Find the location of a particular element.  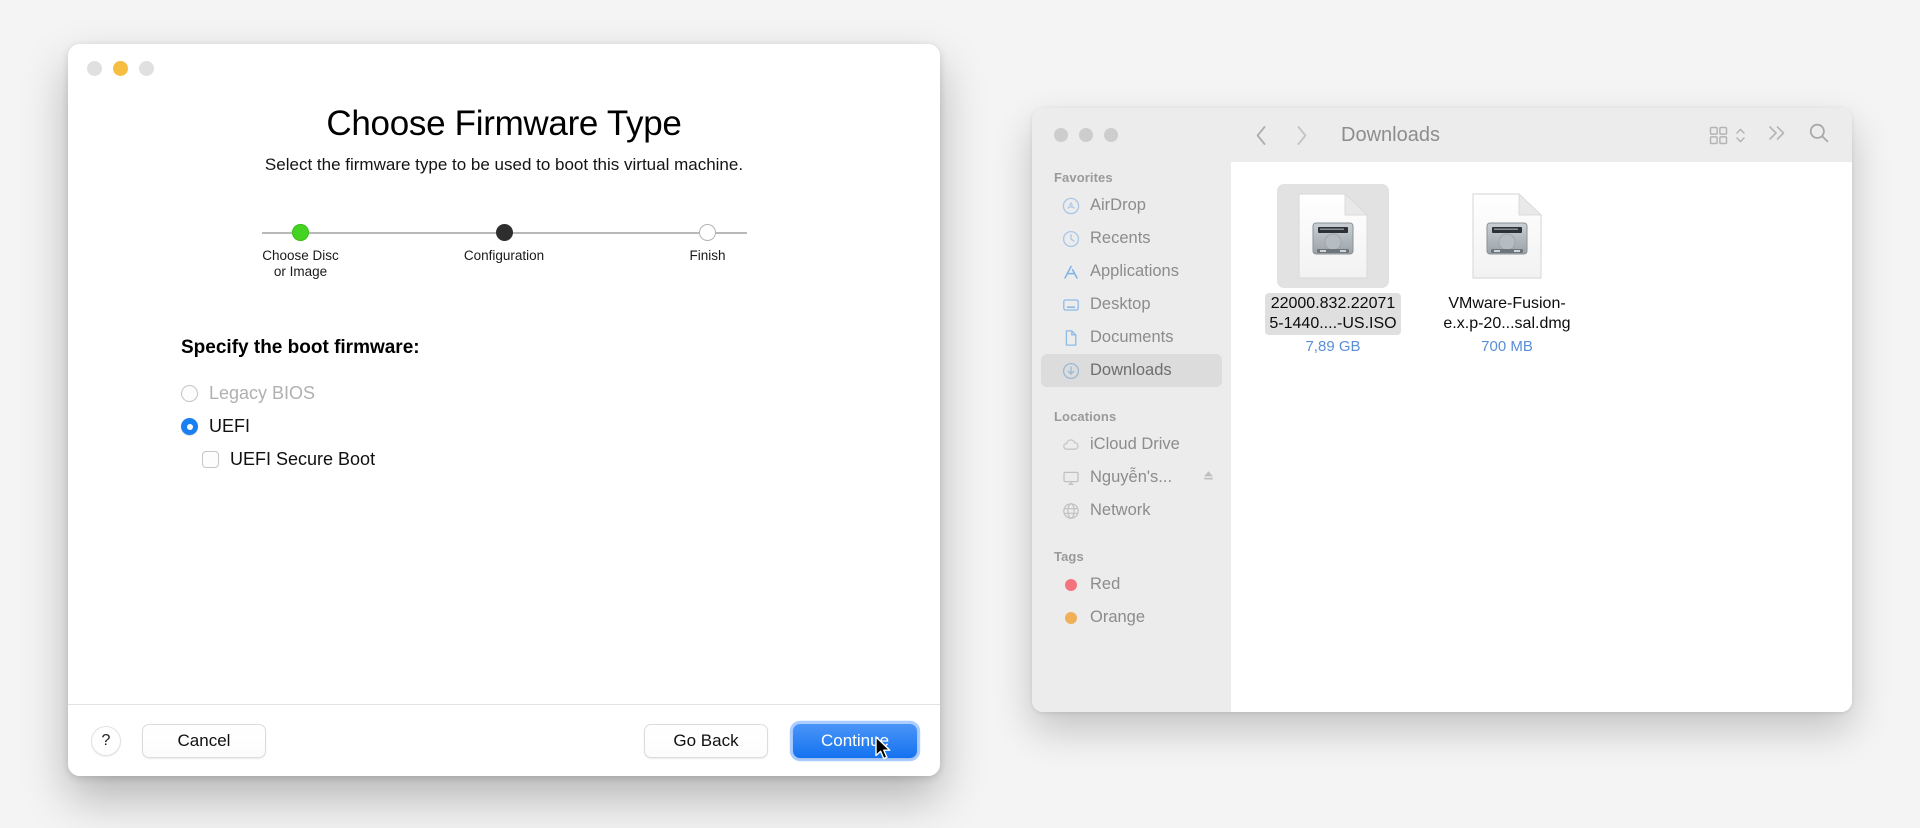

sidebar-item-airdrop: AirDrop is located at coordinates (1131, 205).